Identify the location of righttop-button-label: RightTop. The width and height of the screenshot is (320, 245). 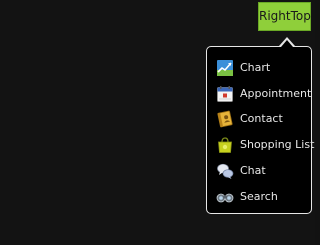
(285, 16).